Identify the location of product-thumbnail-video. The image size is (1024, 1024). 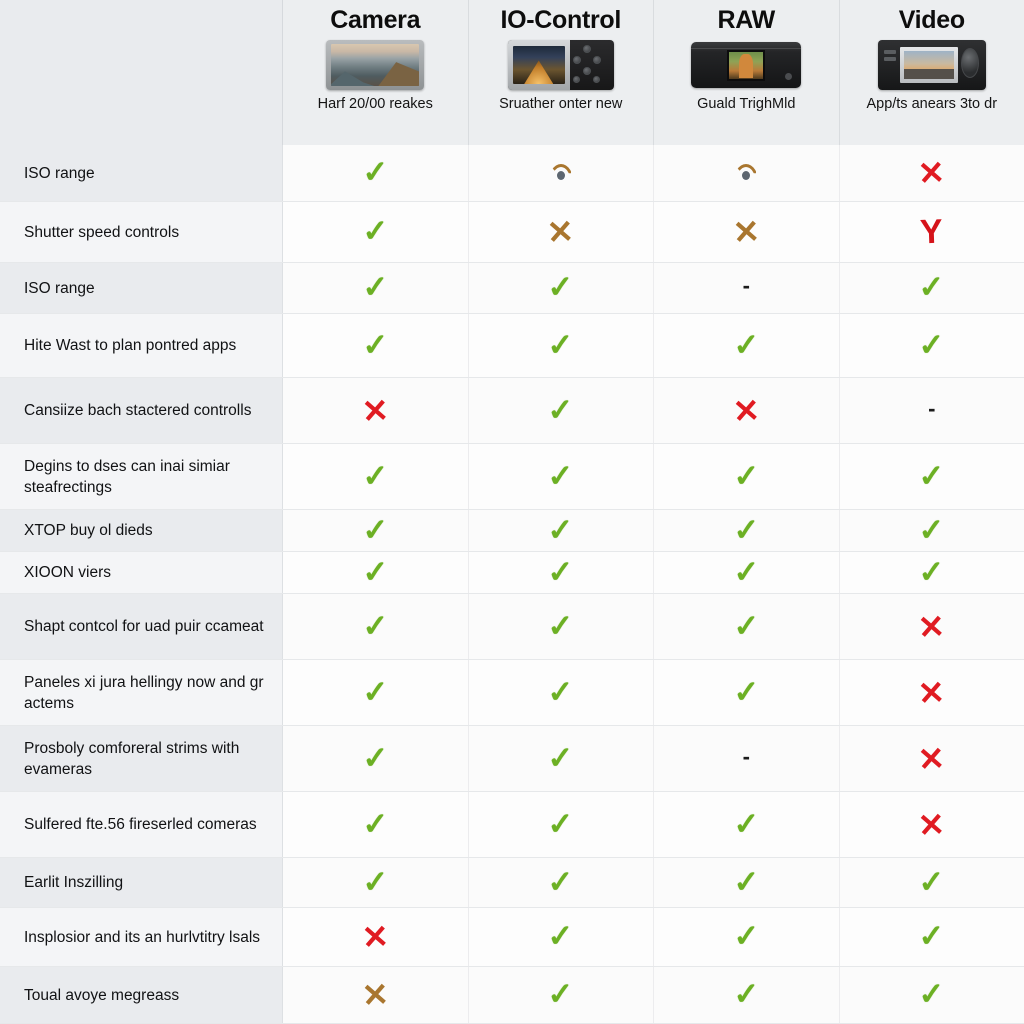
(931, 65).